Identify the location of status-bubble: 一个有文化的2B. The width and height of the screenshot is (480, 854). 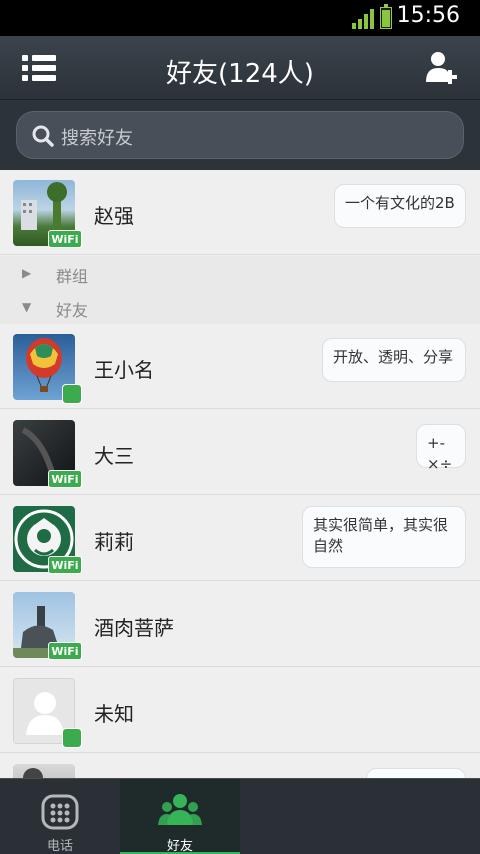
(400, 206).